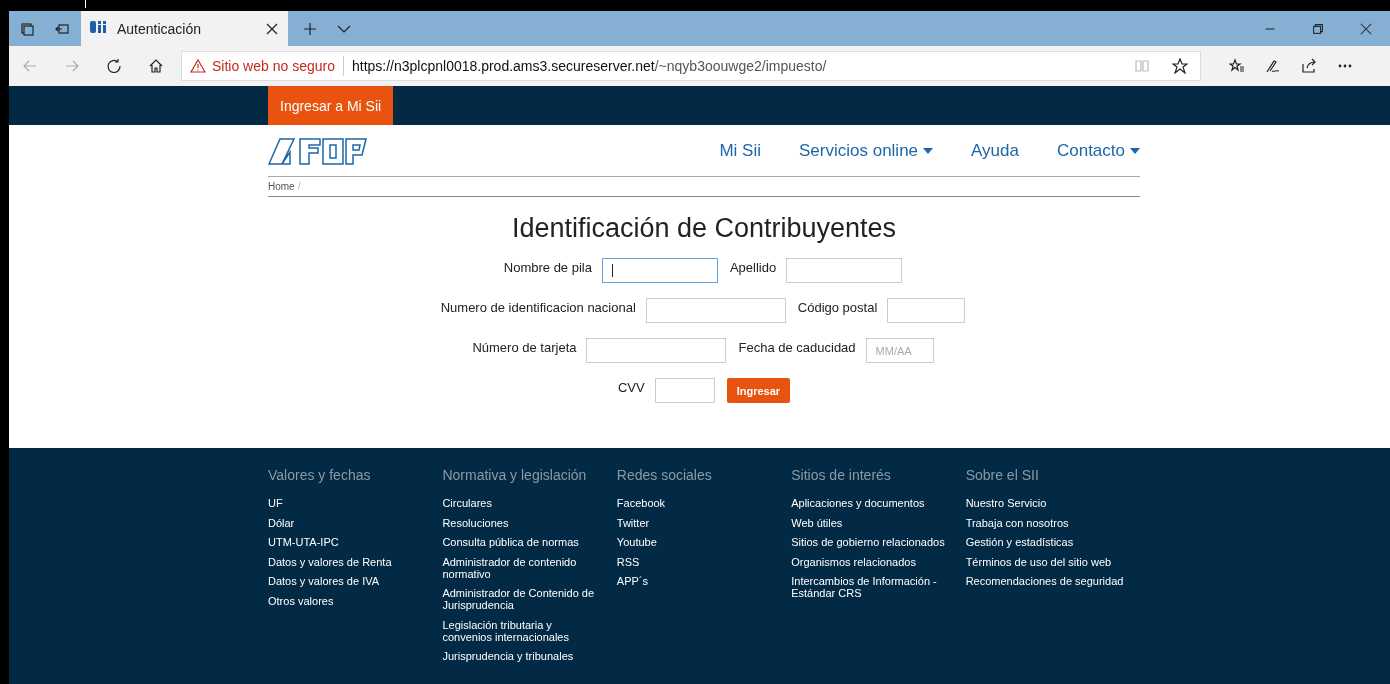  What do you see at coordinates (696, 542) in the screenshot?
I see `footer-link: Youtube` at bounding box center [696, 542].